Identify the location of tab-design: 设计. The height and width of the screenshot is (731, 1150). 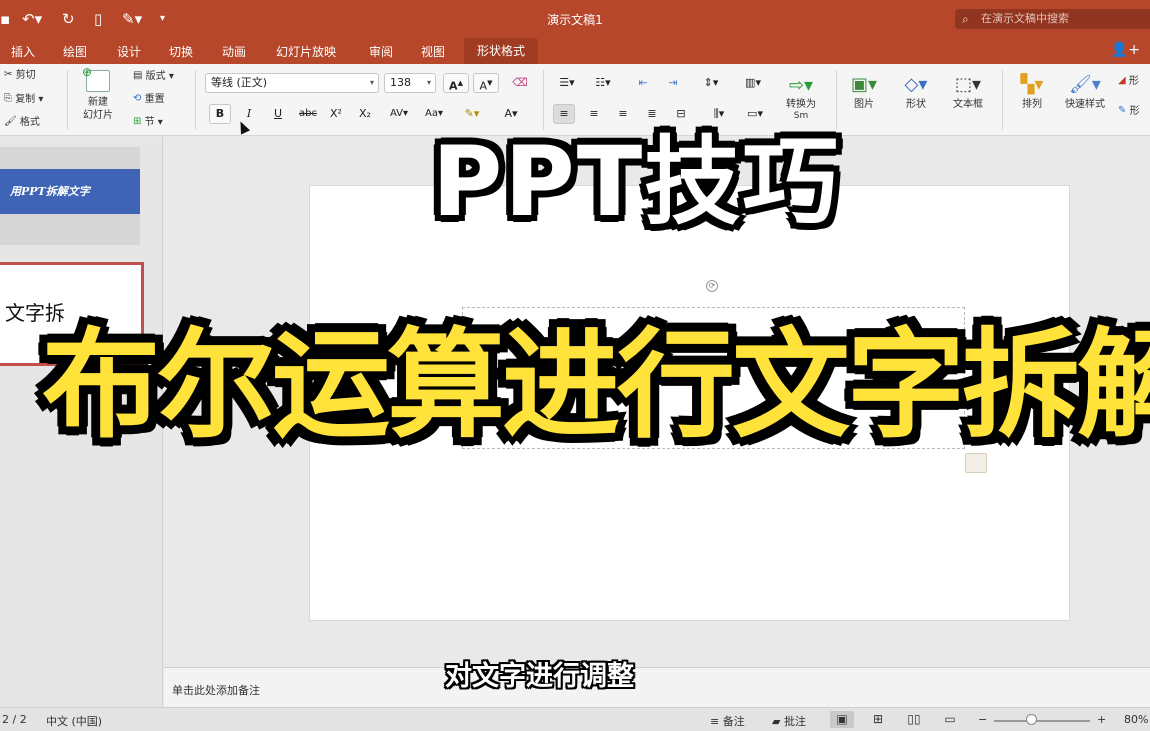
(129, 51).